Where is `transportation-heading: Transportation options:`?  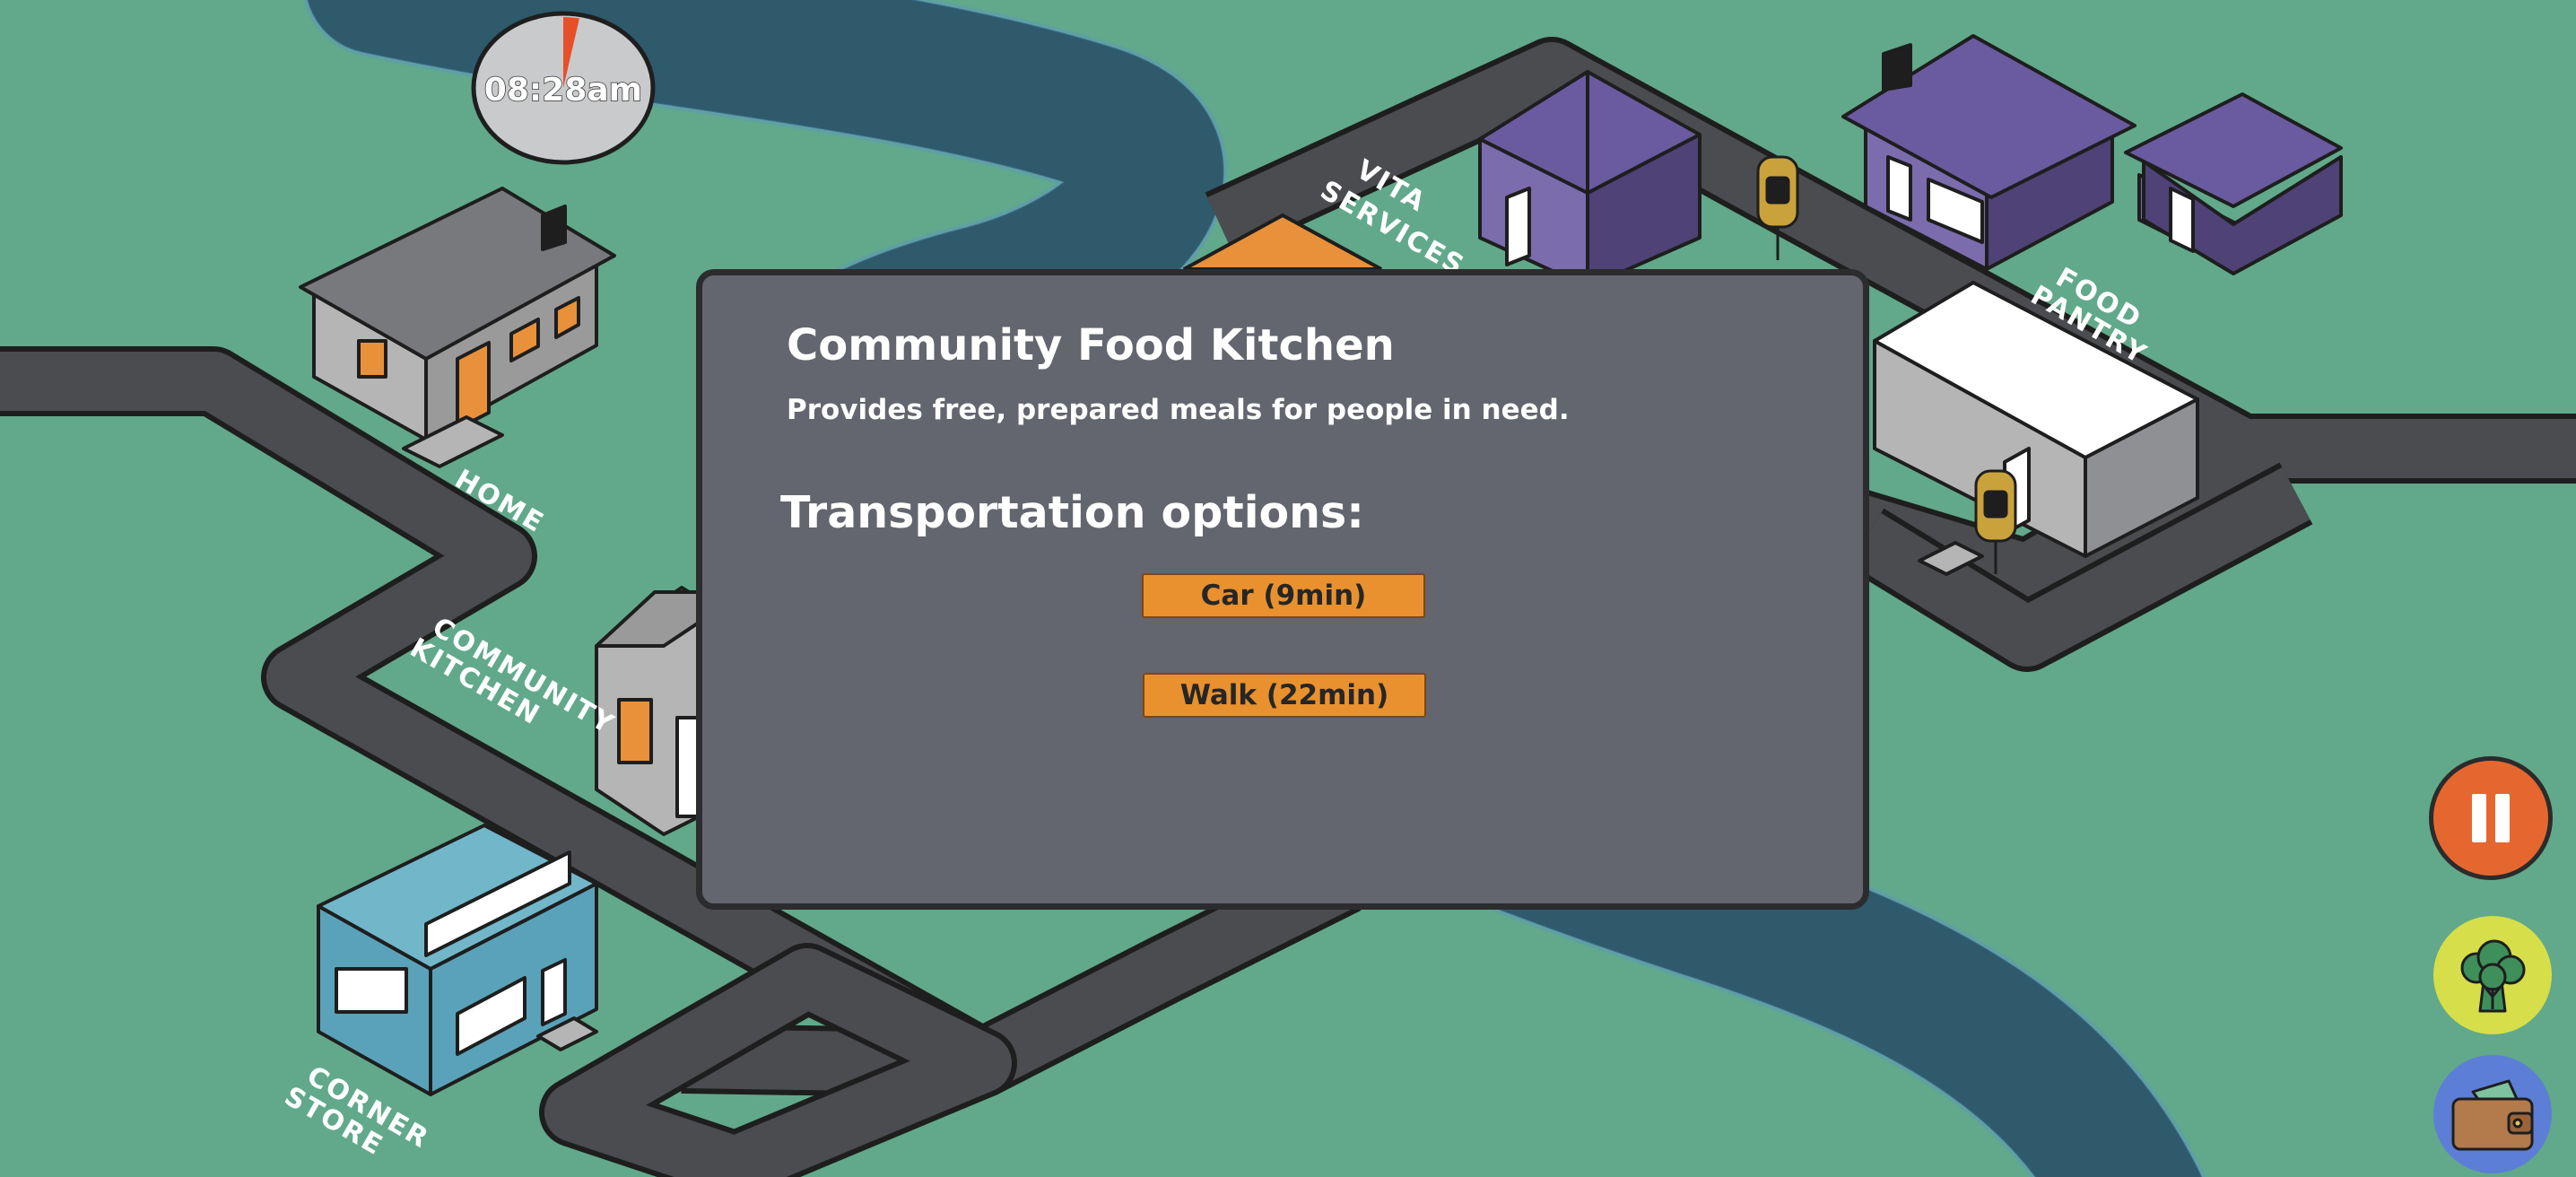
transportation-heading: Transportation options: is located at coordinates (1072, 512).